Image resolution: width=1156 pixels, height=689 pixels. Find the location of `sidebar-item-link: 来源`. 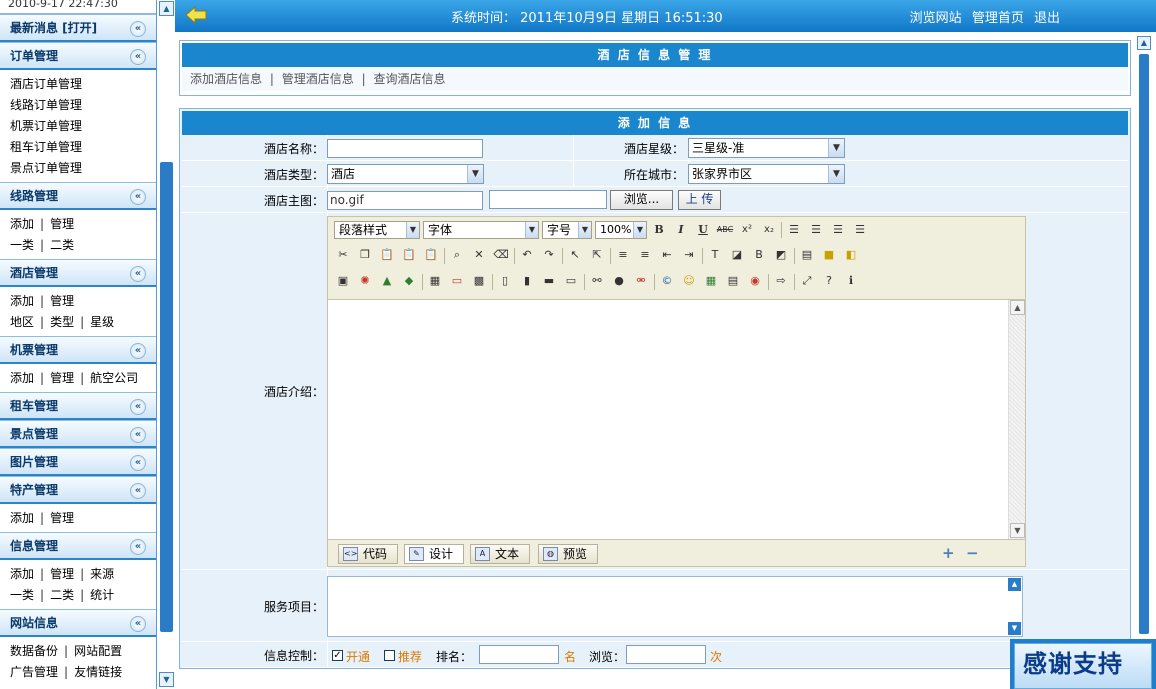

sidebar-item-link: 来源 is located at coordinates (102, 574).